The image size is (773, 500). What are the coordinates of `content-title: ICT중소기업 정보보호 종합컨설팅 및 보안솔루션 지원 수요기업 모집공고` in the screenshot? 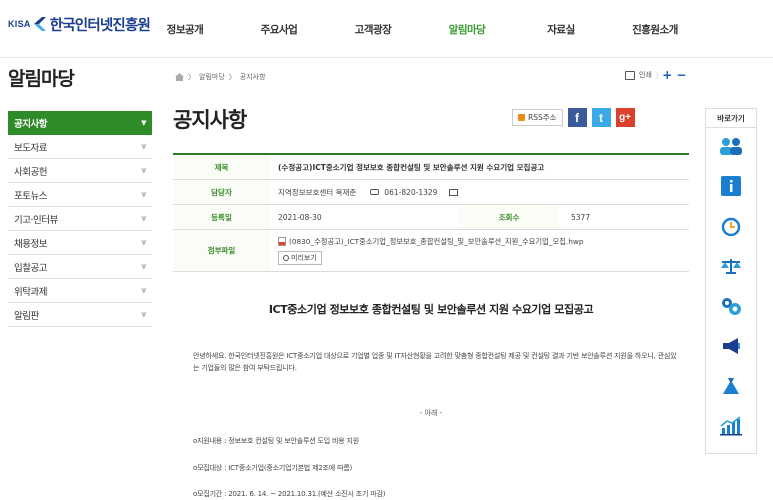 It's located at (431, 309).